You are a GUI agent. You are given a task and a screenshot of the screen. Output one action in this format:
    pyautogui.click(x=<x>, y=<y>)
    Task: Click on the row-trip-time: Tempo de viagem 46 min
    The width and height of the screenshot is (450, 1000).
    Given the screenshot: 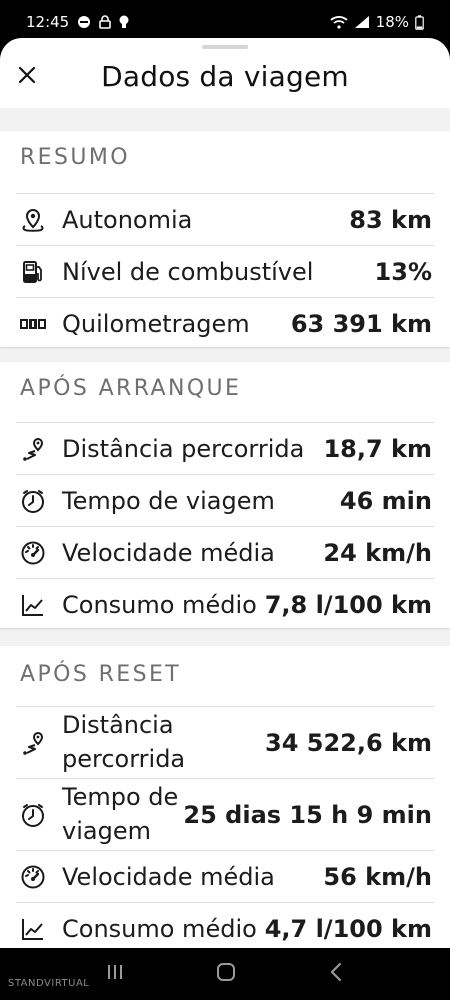 What is the action you would take?
    pyautogui.click(x=225, y=501)
    